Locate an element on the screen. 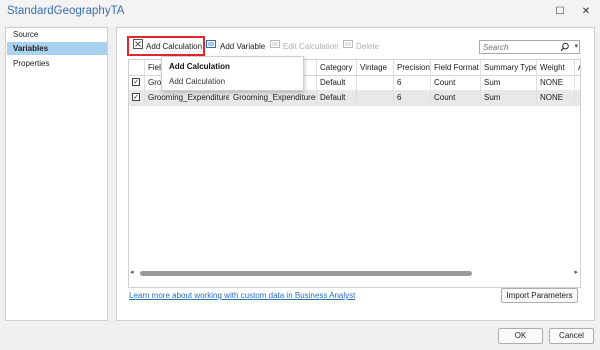  delete-icon is located at coordinates (348, 46).